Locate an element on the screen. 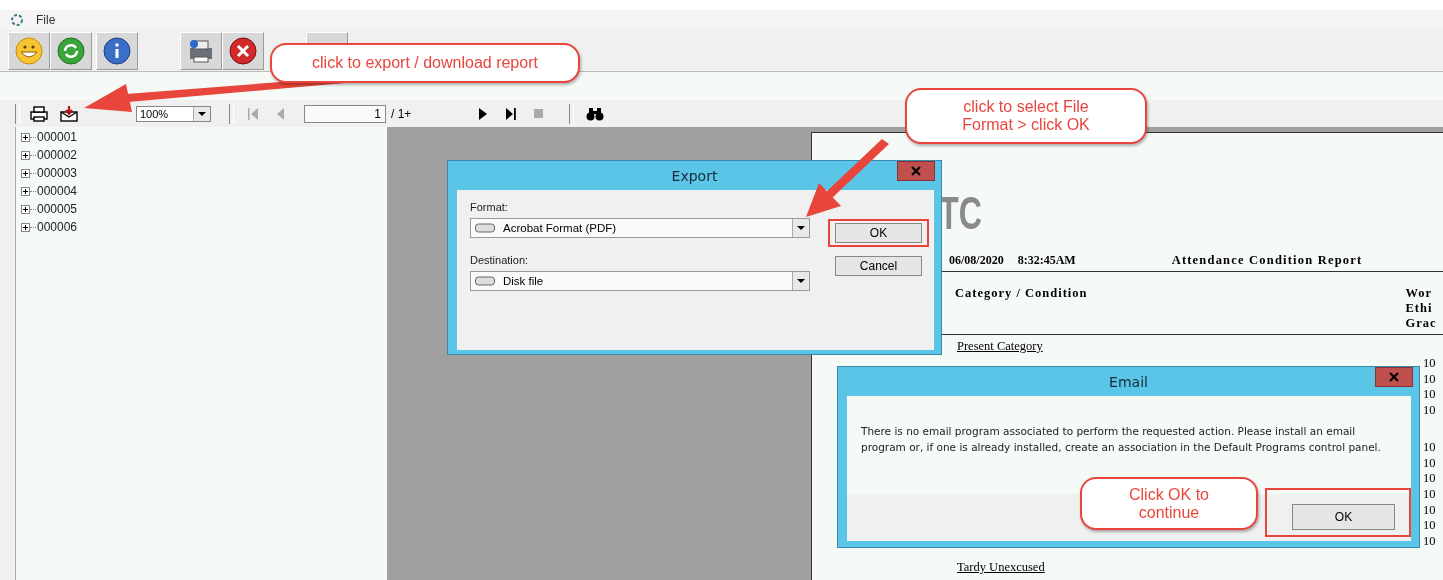 This screenshot has width=1443, height=580. print-icon is located at coordinates (39, 113).